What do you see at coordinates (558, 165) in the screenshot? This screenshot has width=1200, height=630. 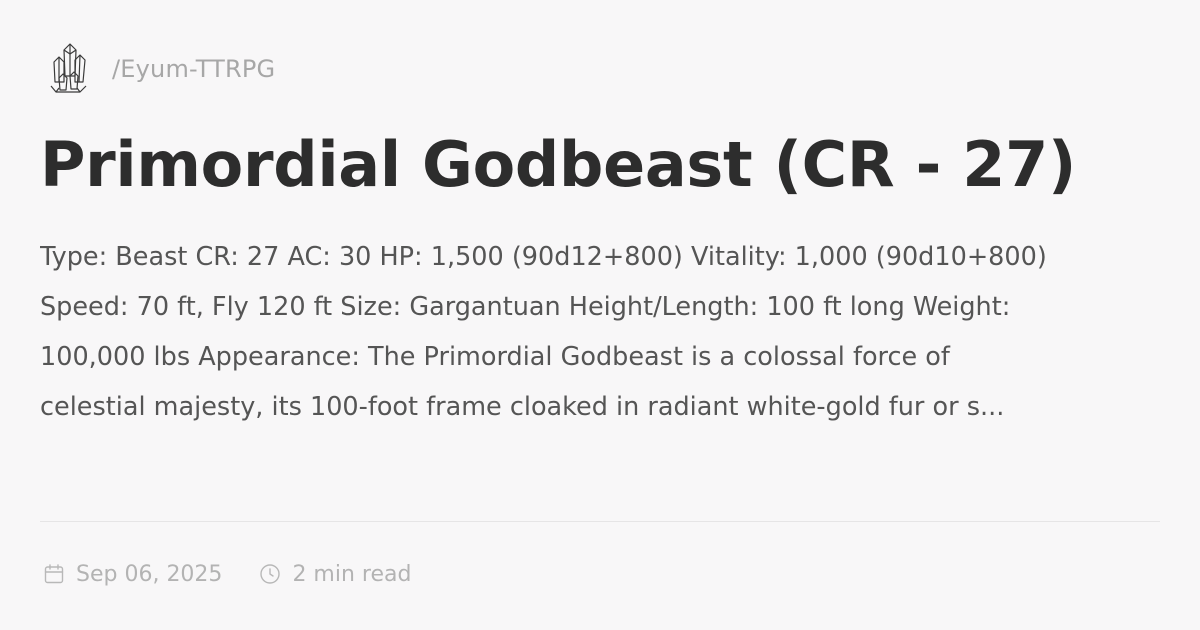 I see `post-title: Primordial Godbeast (CR - 27)` at bounding box center [558, 165].